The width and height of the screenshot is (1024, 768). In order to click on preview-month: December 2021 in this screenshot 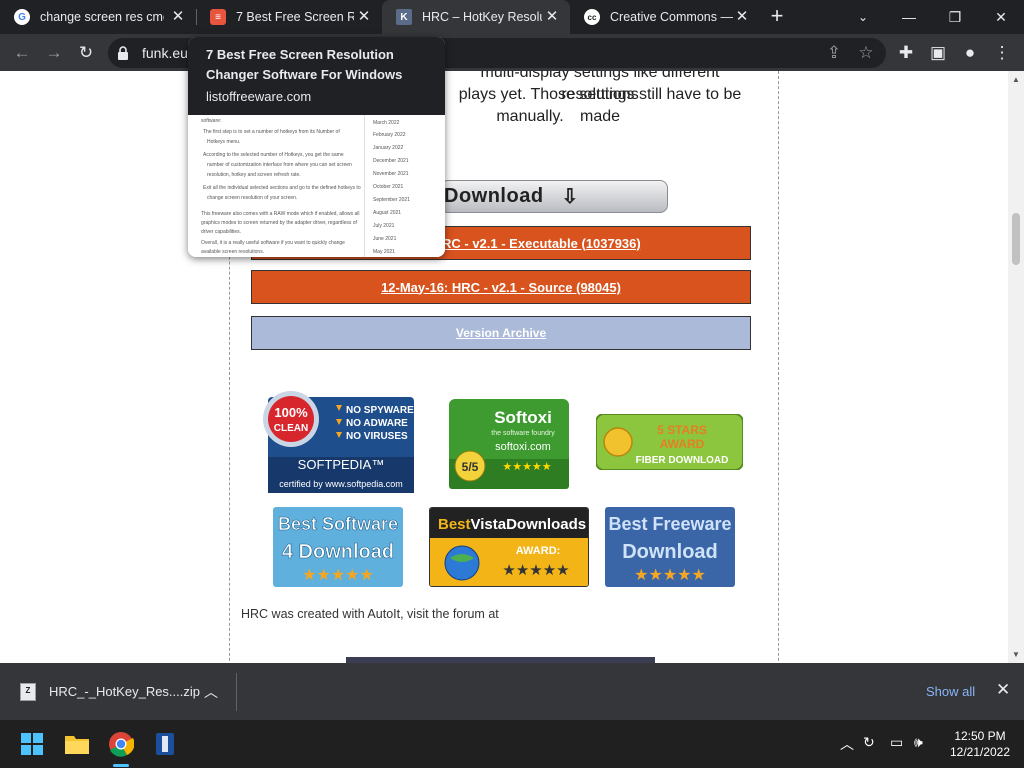, I will do `click(391, 161)`.